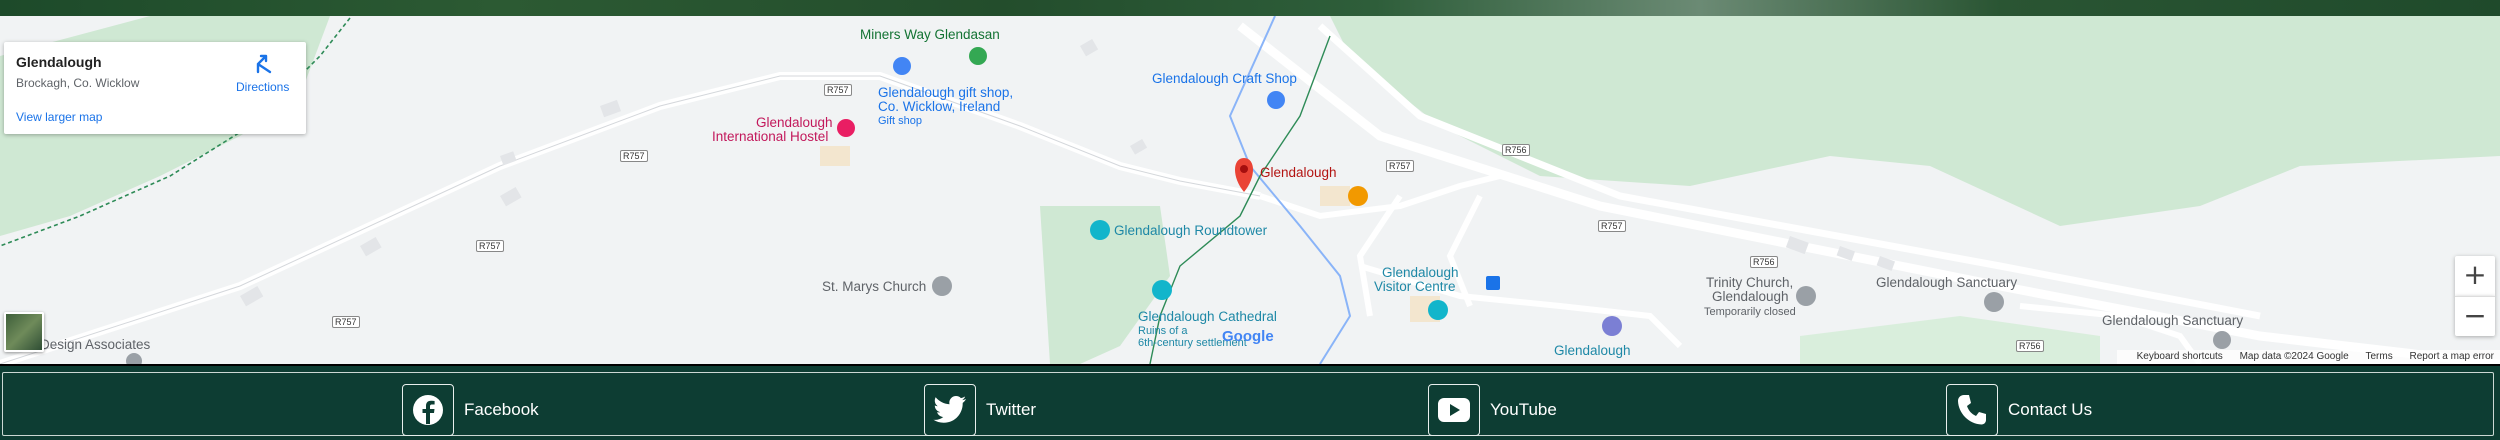 The height and width of the screenshot is (440, 2500). Describe the element at coordinates (770, 137) in the screenshot. I see `poi-hostel-line2: International Hostel` at that location.